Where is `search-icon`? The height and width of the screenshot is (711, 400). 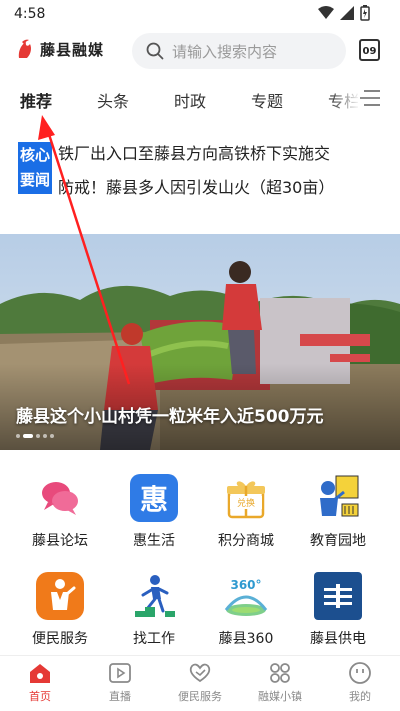
search-icon is located at coordinates (155, 51).